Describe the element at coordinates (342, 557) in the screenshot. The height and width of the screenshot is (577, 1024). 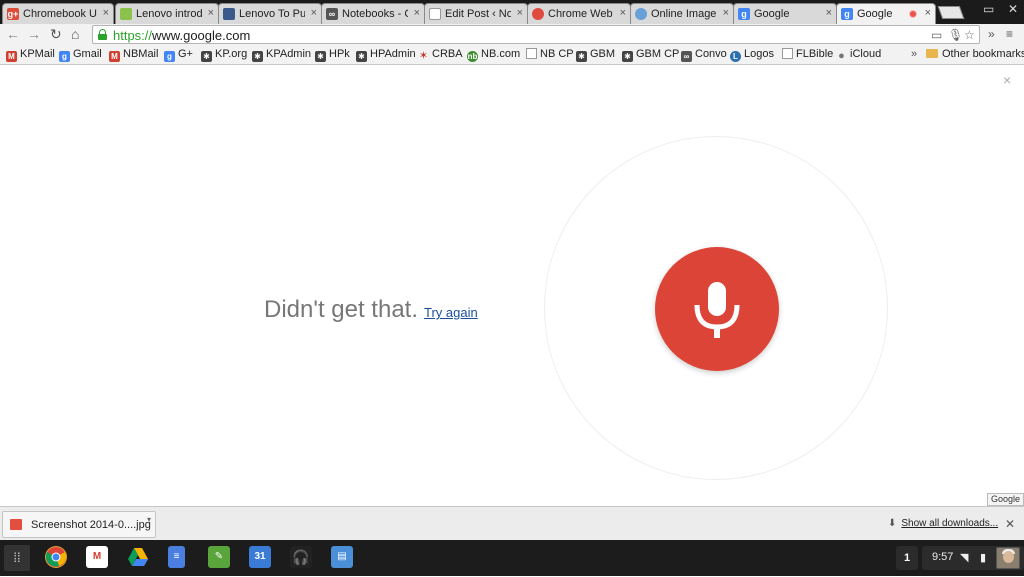
I see `folder-icon: ▤` at that location.